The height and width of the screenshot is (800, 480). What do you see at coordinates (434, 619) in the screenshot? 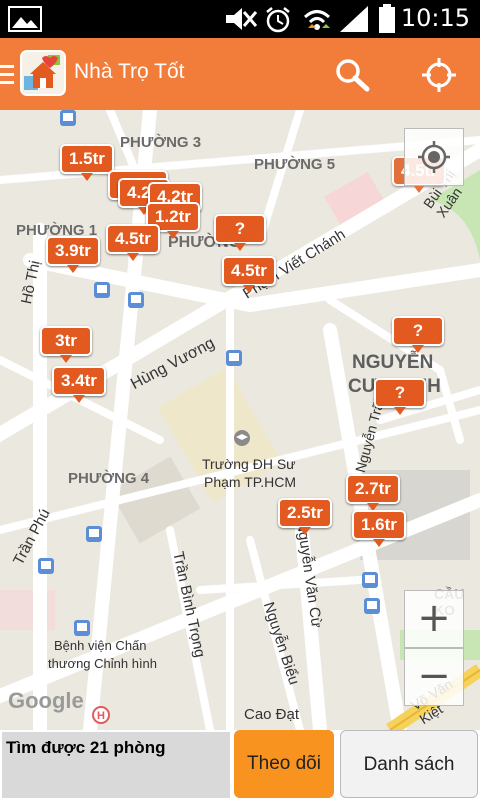
I see `zoom-in-button: +` at bounding box center [434, 619].